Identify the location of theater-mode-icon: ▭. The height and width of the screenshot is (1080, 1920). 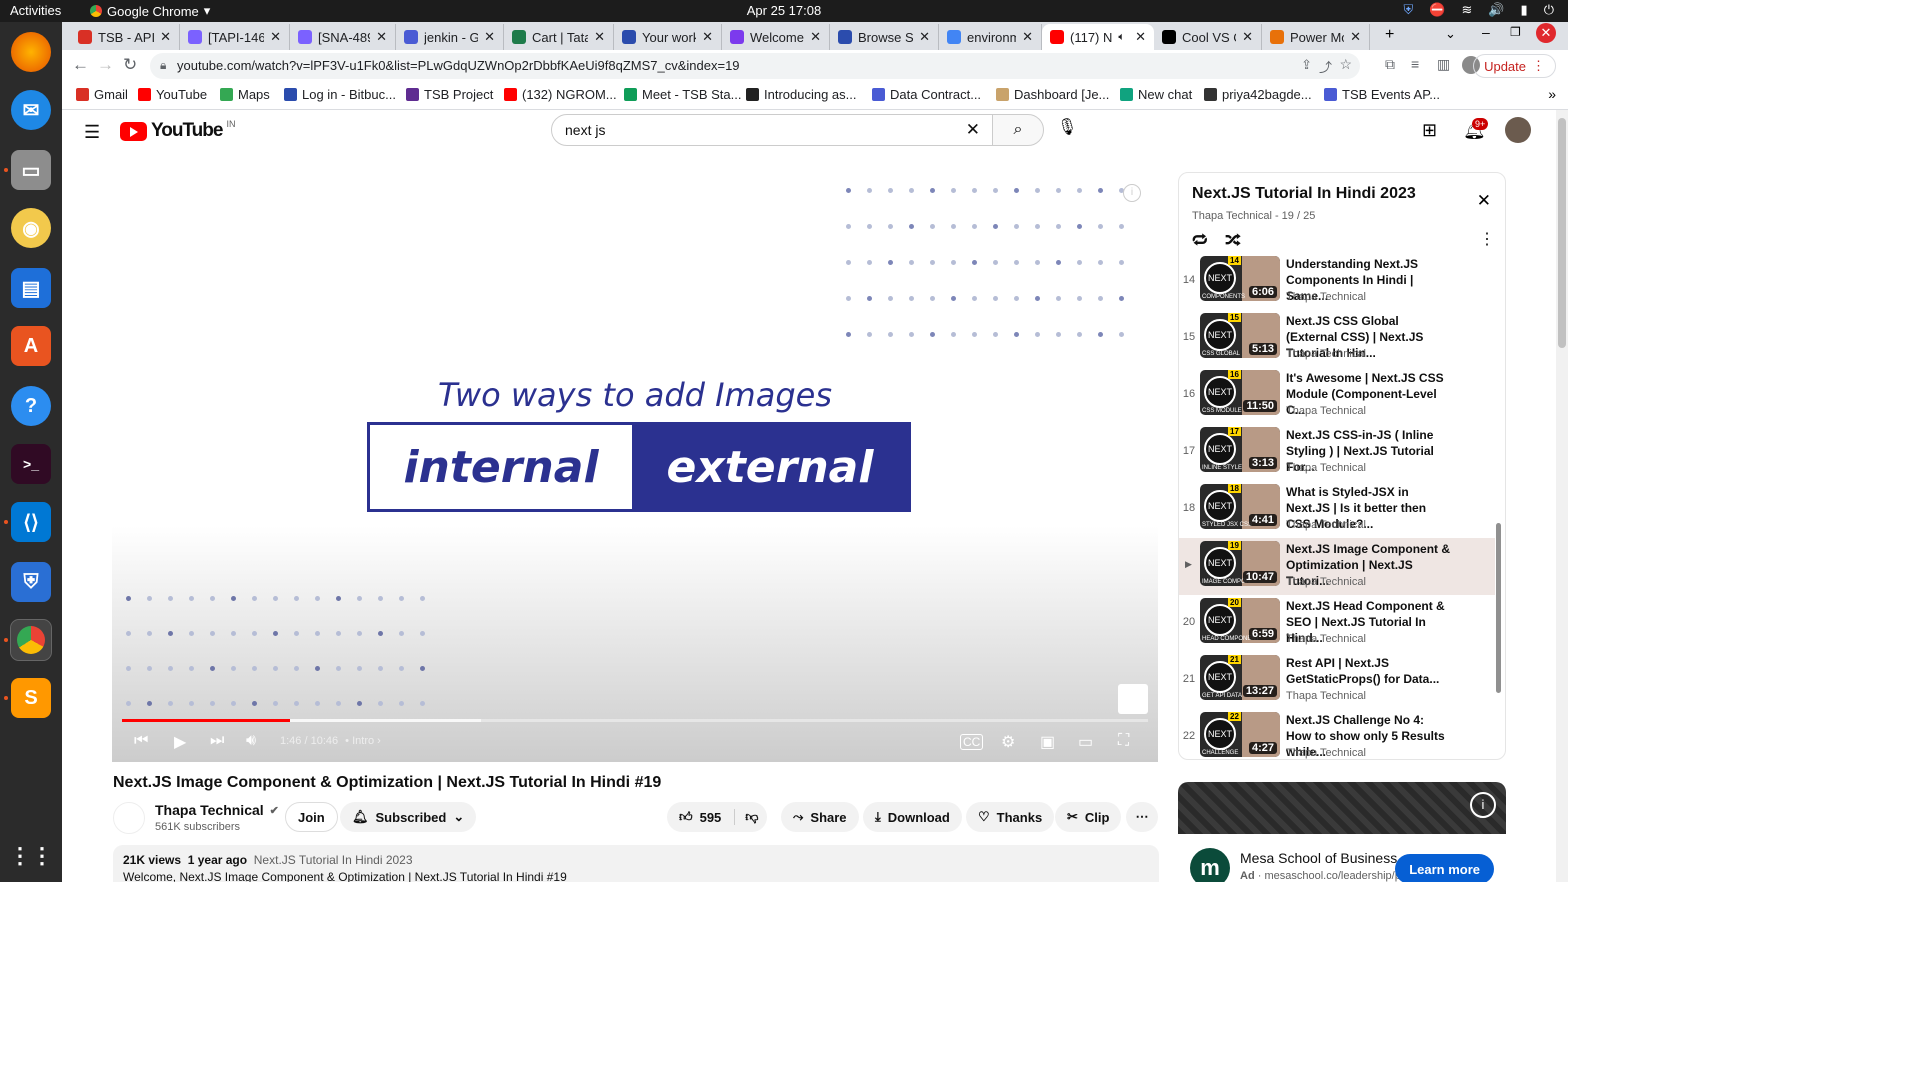
(1085, 742).